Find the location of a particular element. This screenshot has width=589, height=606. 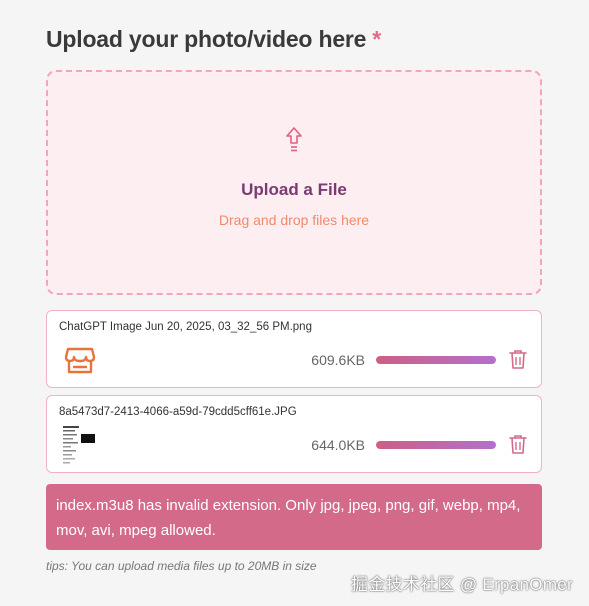

document-thumbnail is located at coordinates (79, 446).